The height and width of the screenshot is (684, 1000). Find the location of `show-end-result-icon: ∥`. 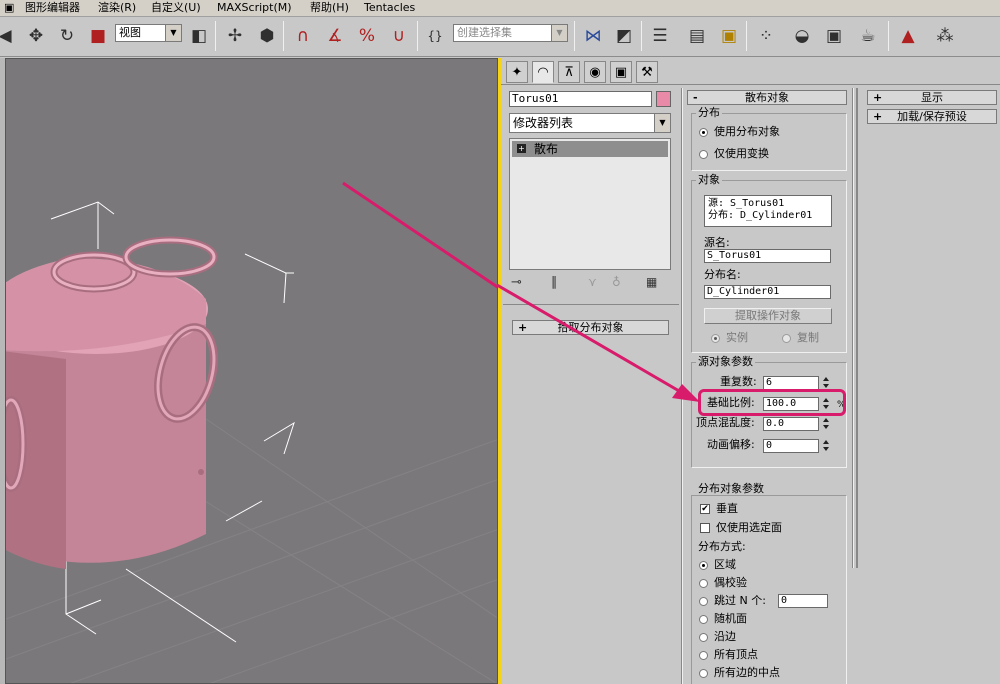

show-end-result-icon: ∥ is located at coordinates (554, 282).